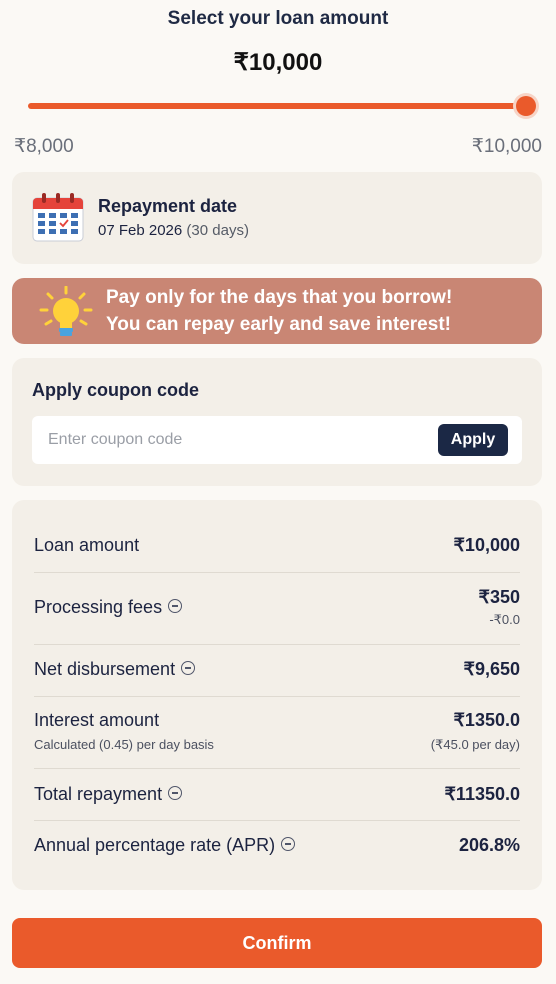 The width and height of the screenshot is (556, 984). What do you see at coordinates (98, 794) in the screenshot?
I see `total-repayment-label: Total repayment` at bounding box center [98, 794].